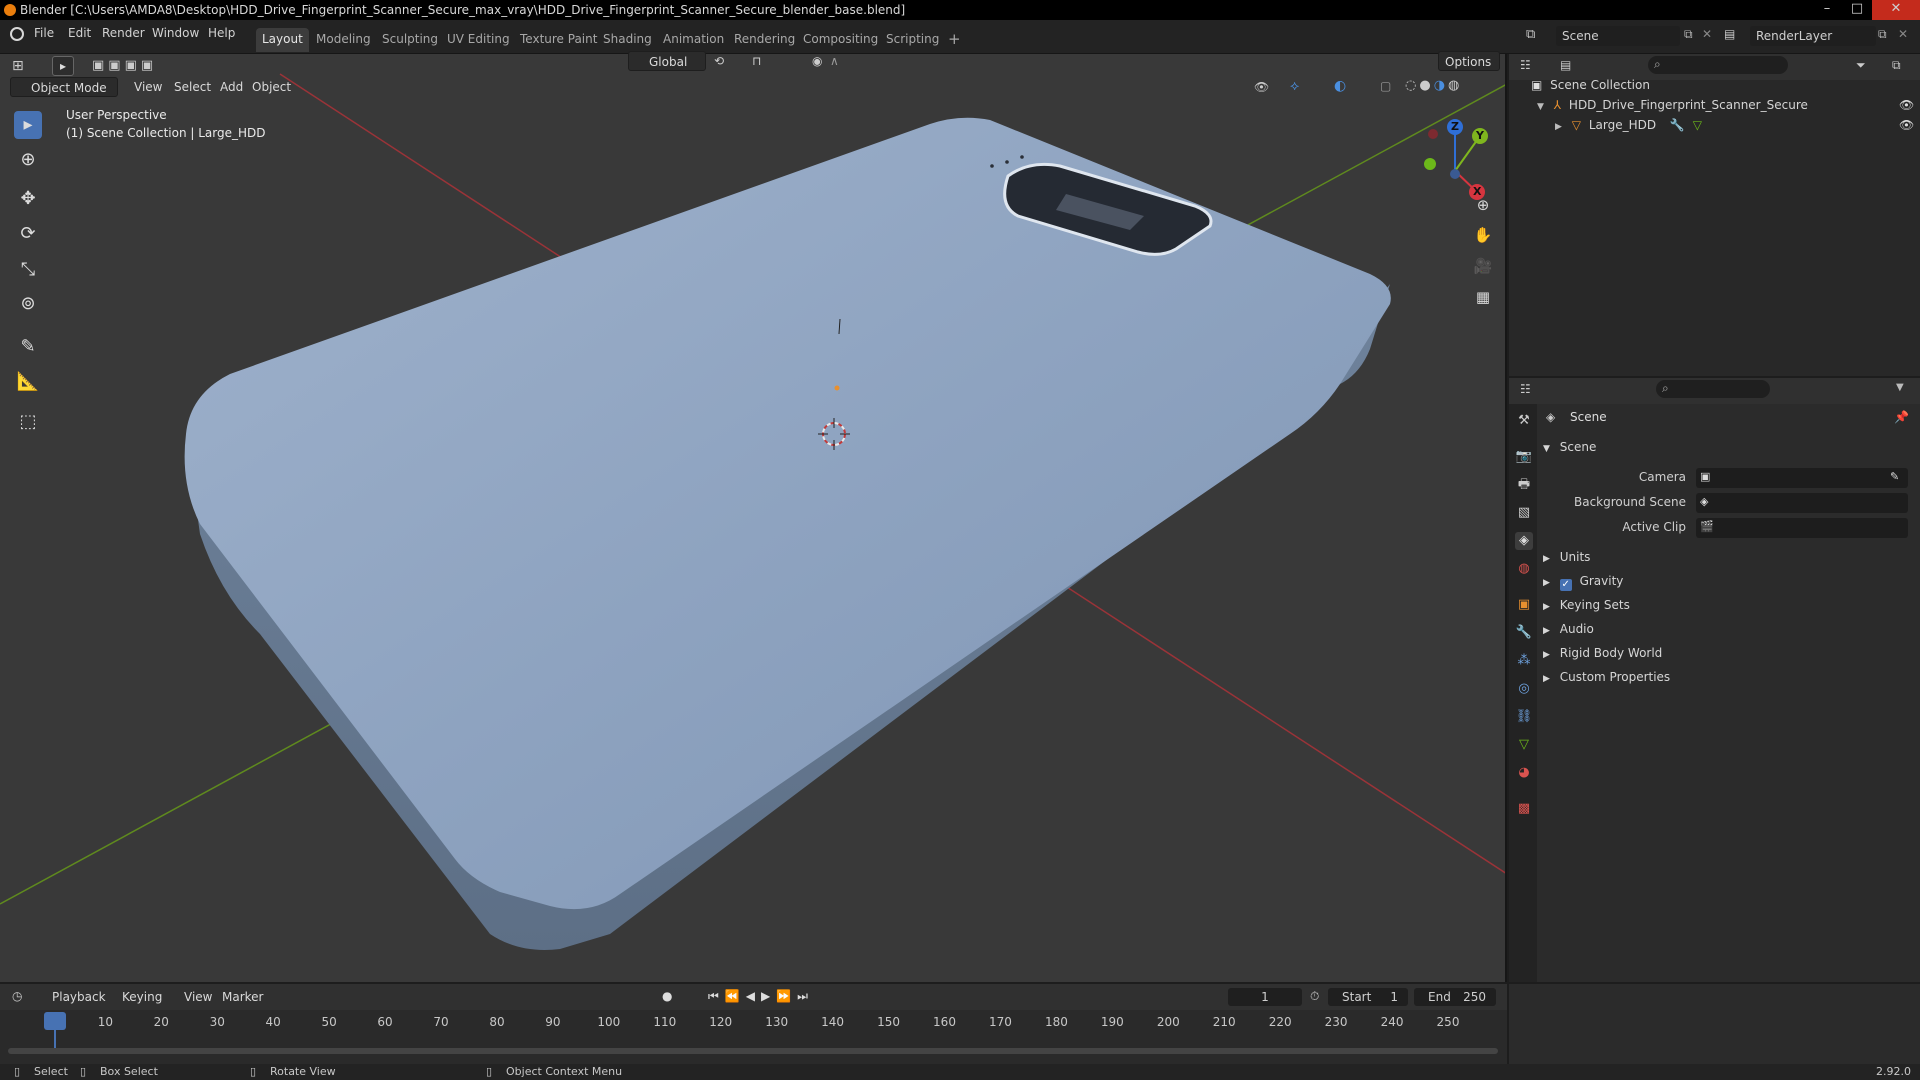 Image resolution: width=1920 pixels, height=1080 pixels. Describe the element at coordinates (1558, 127) in the screenshot. I see `expand-icon: ▶` at that location.